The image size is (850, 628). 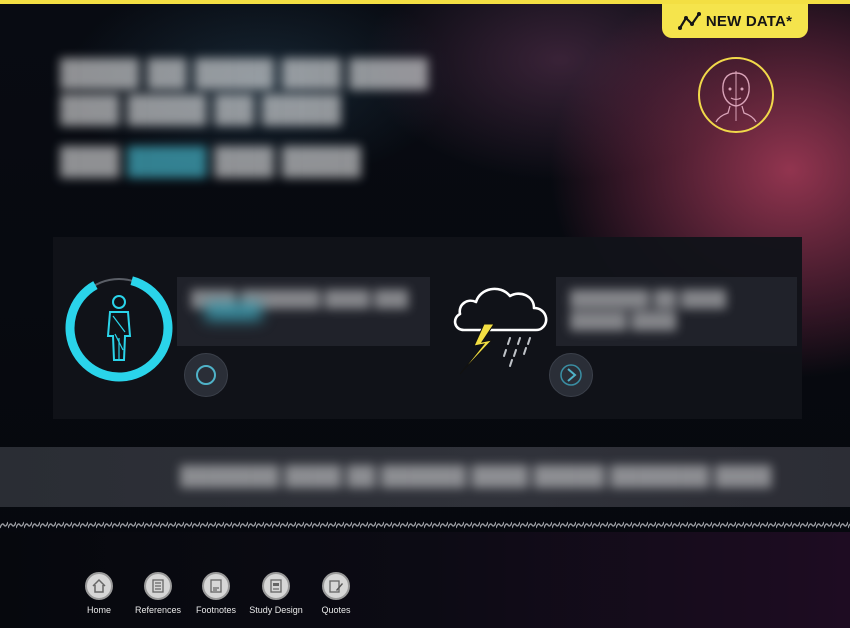 What do you see at coordinates (689, 21) in the screenshot?
I see `trend-line-icon` at bounding box center [689, 21].